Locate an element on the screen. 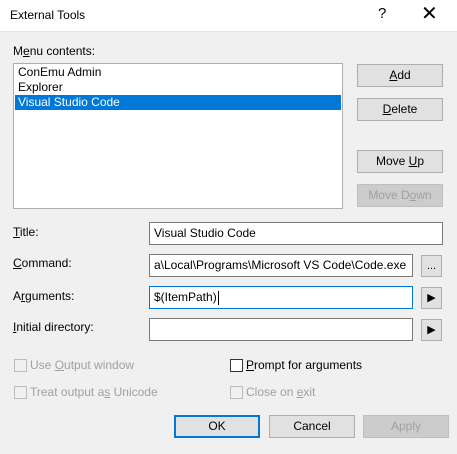 This screenshot has width=457, height=454. move-down-button: Move Down is located at coordinates (400, 195).